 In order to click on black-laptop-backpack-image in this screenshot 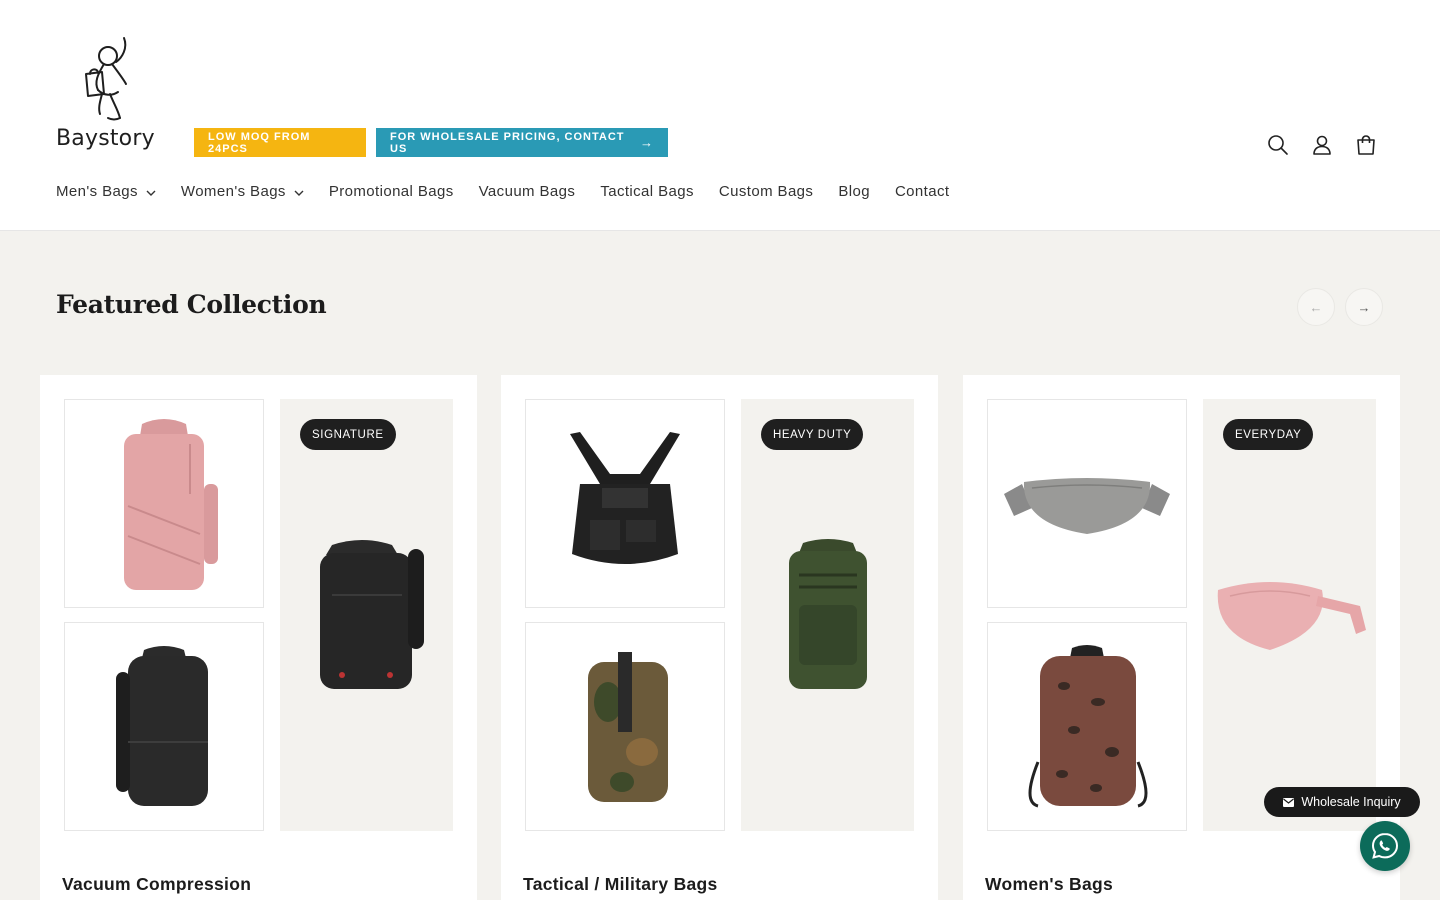, I will do `click(162, 725)`.